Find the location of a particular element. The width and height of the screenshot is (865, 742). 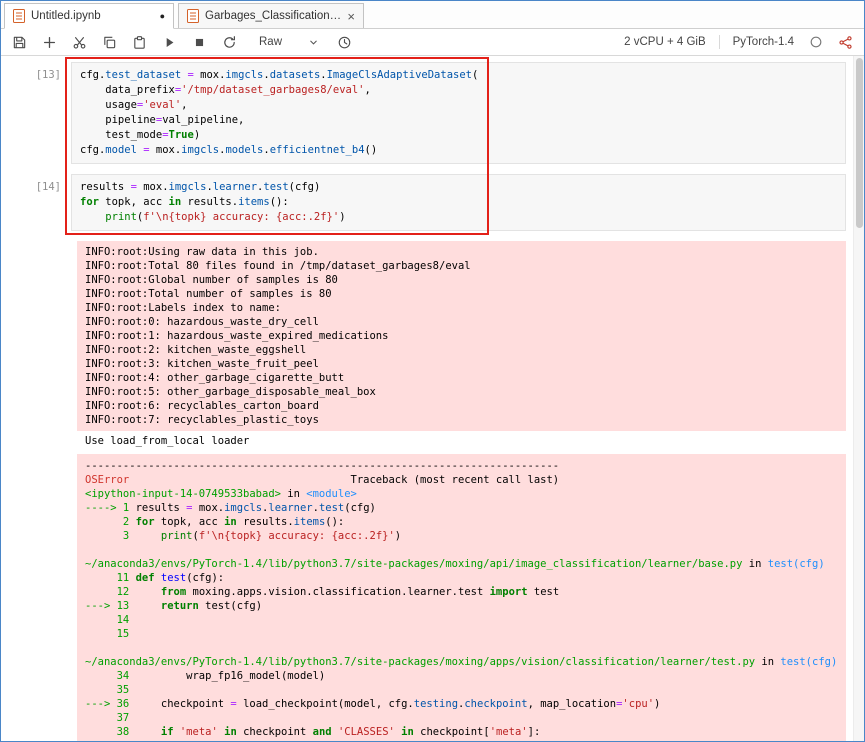

tab-label: Untitled.ipynb is located at coordinates (66, 16).